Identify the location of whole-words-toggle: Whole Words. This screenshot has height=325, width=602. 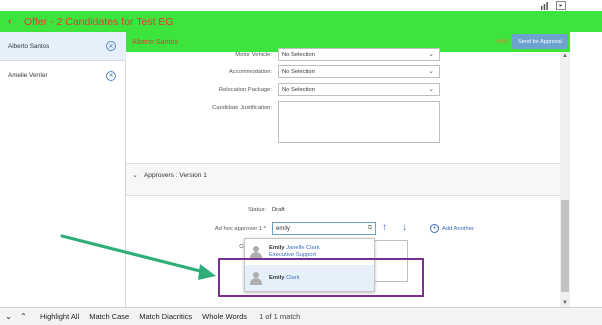
(224, 316).